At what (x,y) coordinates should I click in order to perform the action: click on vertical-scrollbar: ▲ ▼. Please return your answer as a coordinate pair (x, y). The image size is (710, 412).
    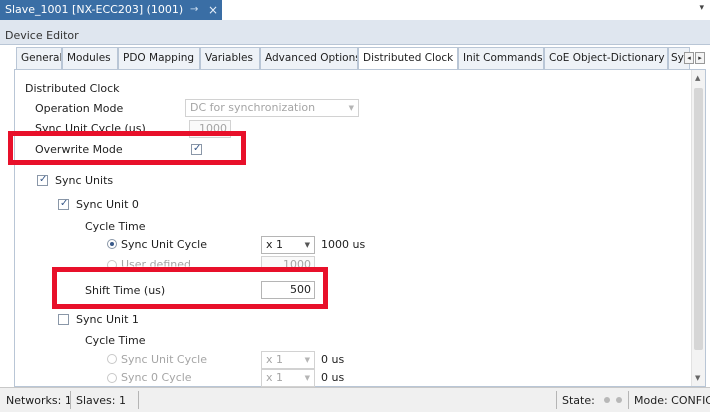
    Looking at the image, I should click on (698, 228).